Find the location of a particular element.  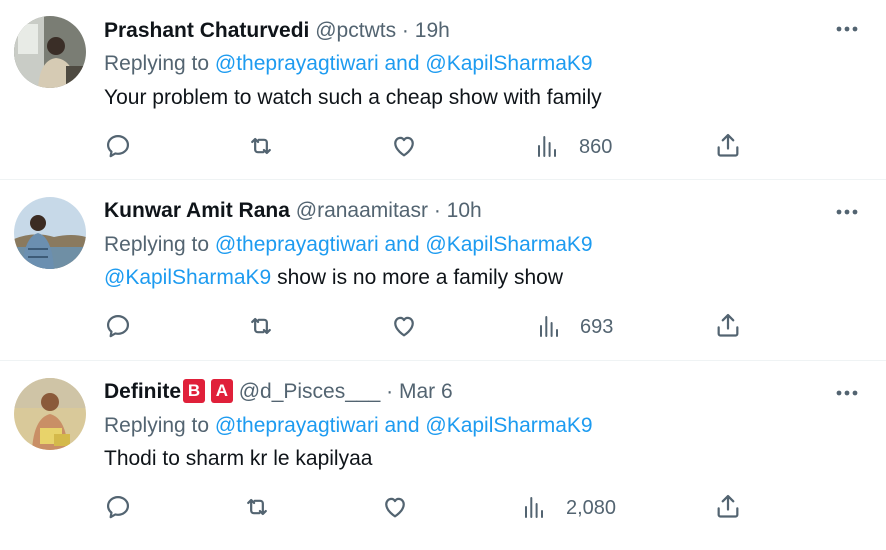

view-count: 860 is located at coordinates (596, 147).